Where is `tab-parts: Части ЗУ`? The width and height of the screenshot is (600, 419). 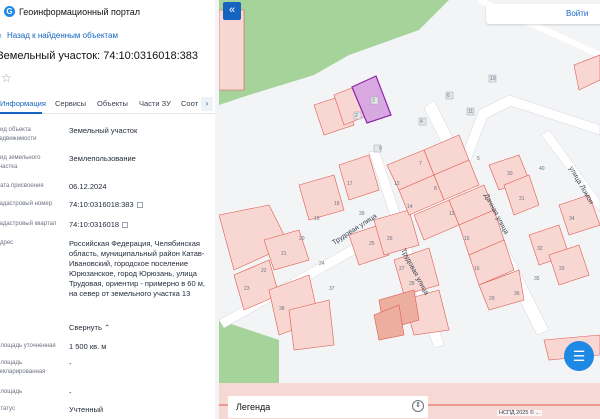
tab-parts: Части ЗУ is located at coordinates (155, 103).